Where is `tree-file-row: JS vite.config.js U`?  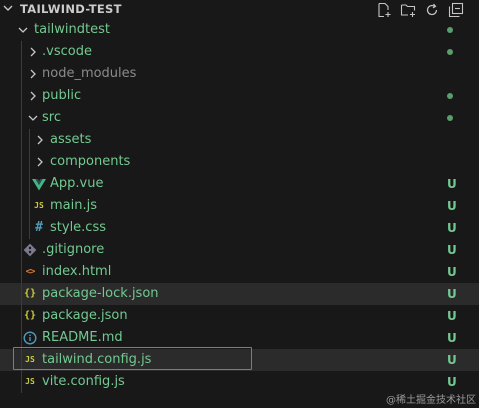
tree-file-row: JS vite.config.js U is located at coordinates (239, 382).